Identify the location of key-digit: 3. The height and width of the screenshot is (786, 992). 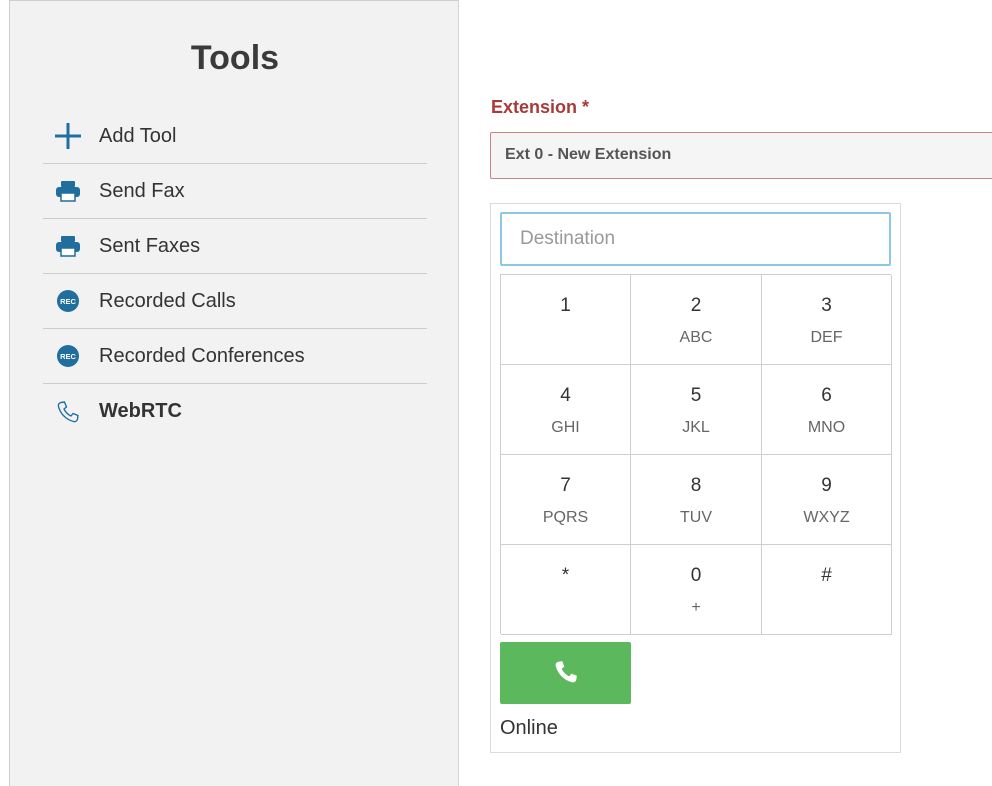
(826, 305).